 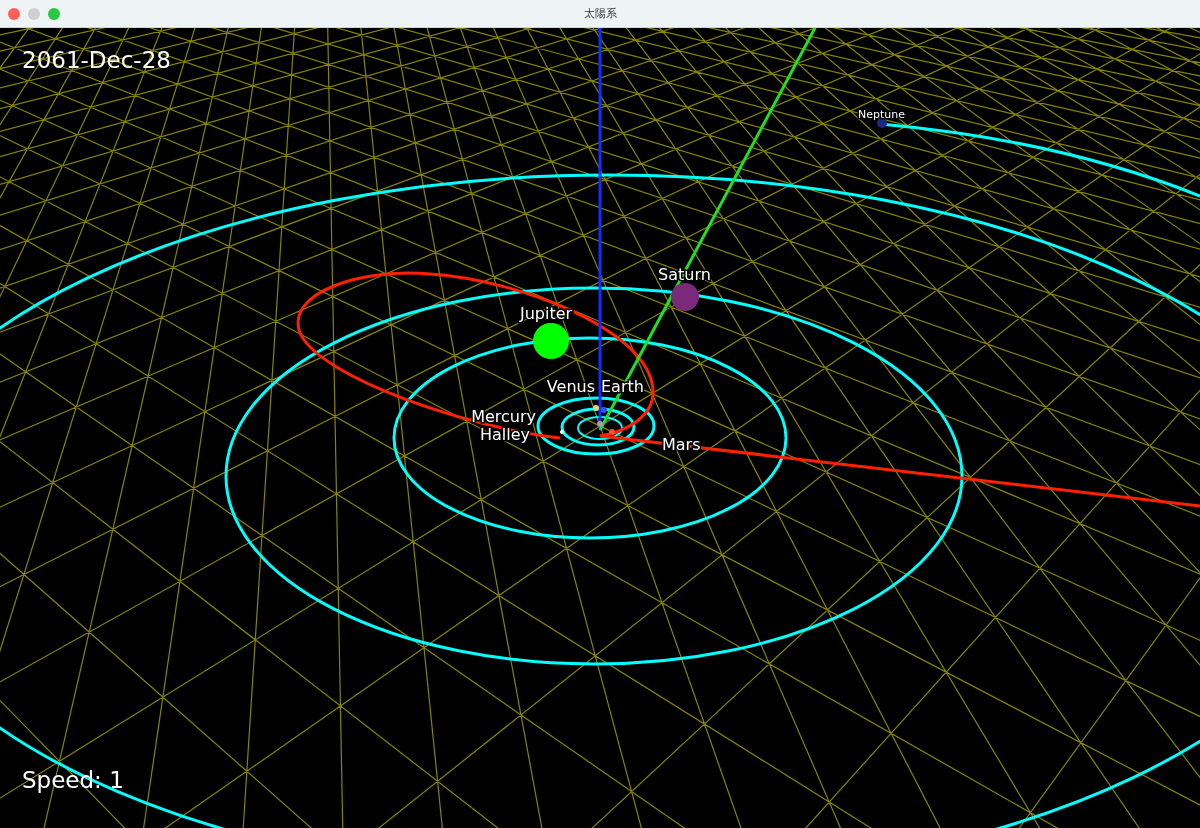 I want to click on maximize-button, so click(x=54, y=13).